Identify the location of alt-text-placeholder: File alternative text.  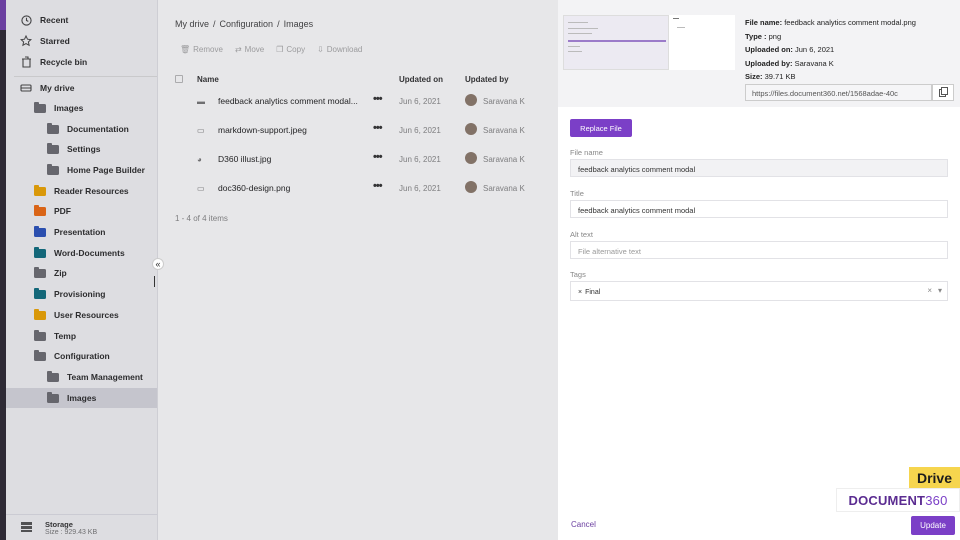
(609, 251).